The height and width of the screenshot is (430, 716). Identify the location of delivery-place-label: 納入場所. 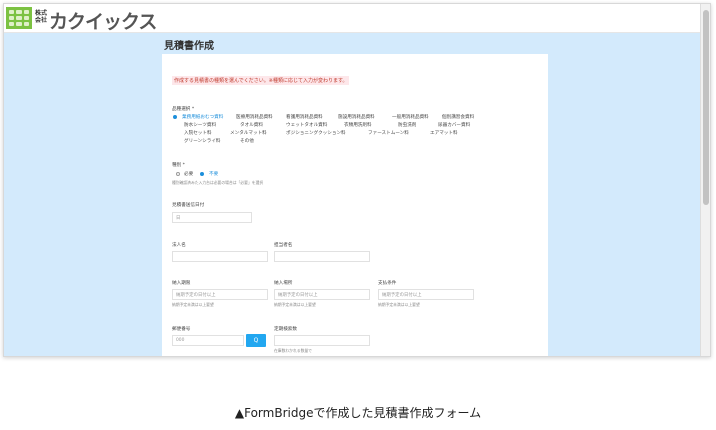
(283, 283).